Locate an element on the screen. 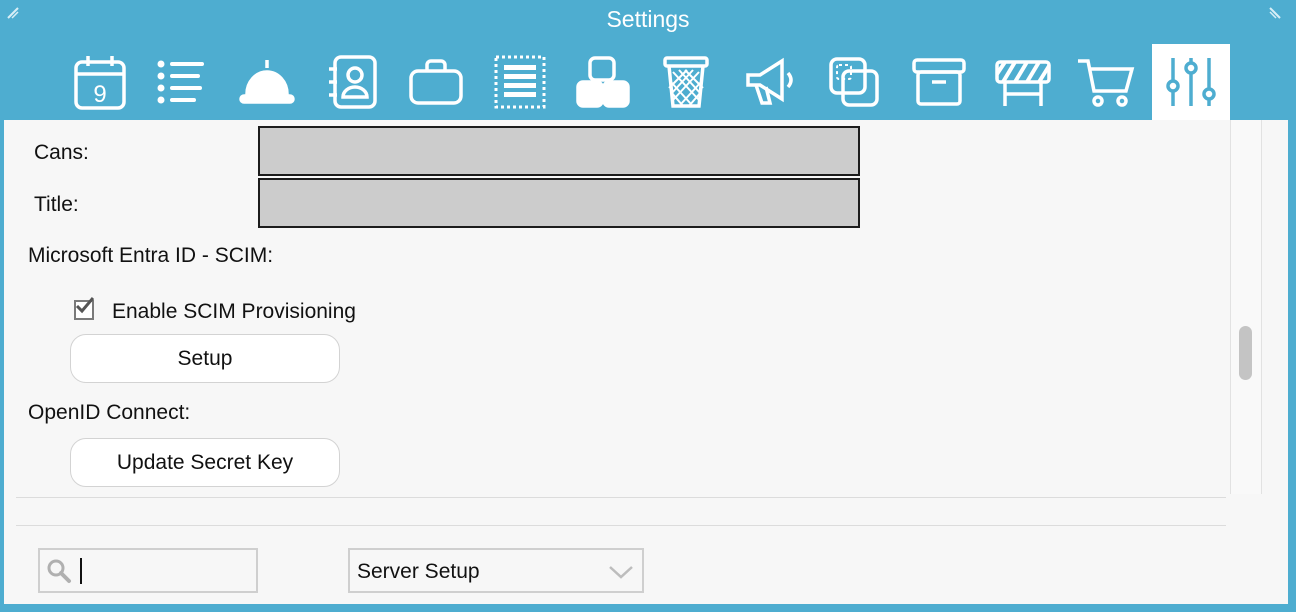 This screenshot has width=1296, height=612. checkmark-icon is located at coordinates (84, 305).